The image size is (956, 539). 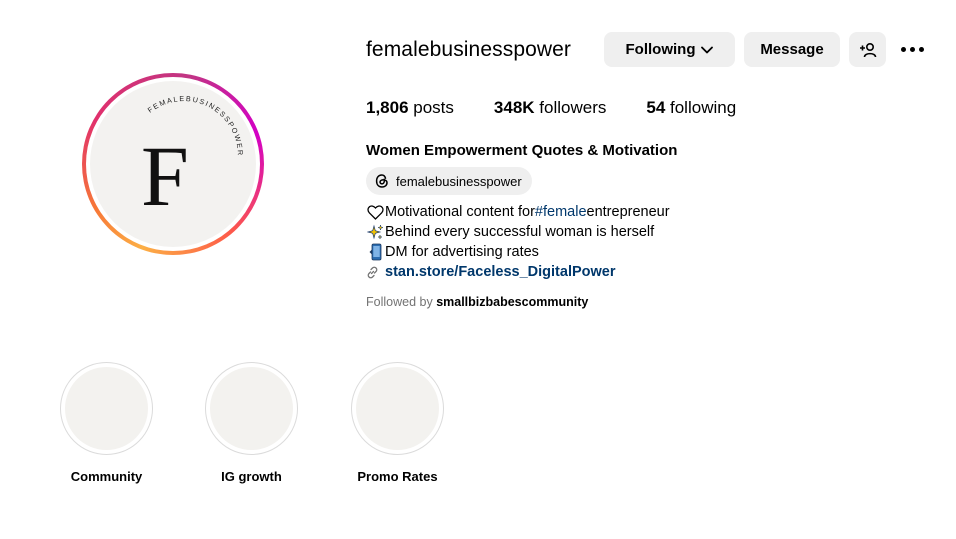 I want to click on avatar-letter: F, so click(x=165, y=176).